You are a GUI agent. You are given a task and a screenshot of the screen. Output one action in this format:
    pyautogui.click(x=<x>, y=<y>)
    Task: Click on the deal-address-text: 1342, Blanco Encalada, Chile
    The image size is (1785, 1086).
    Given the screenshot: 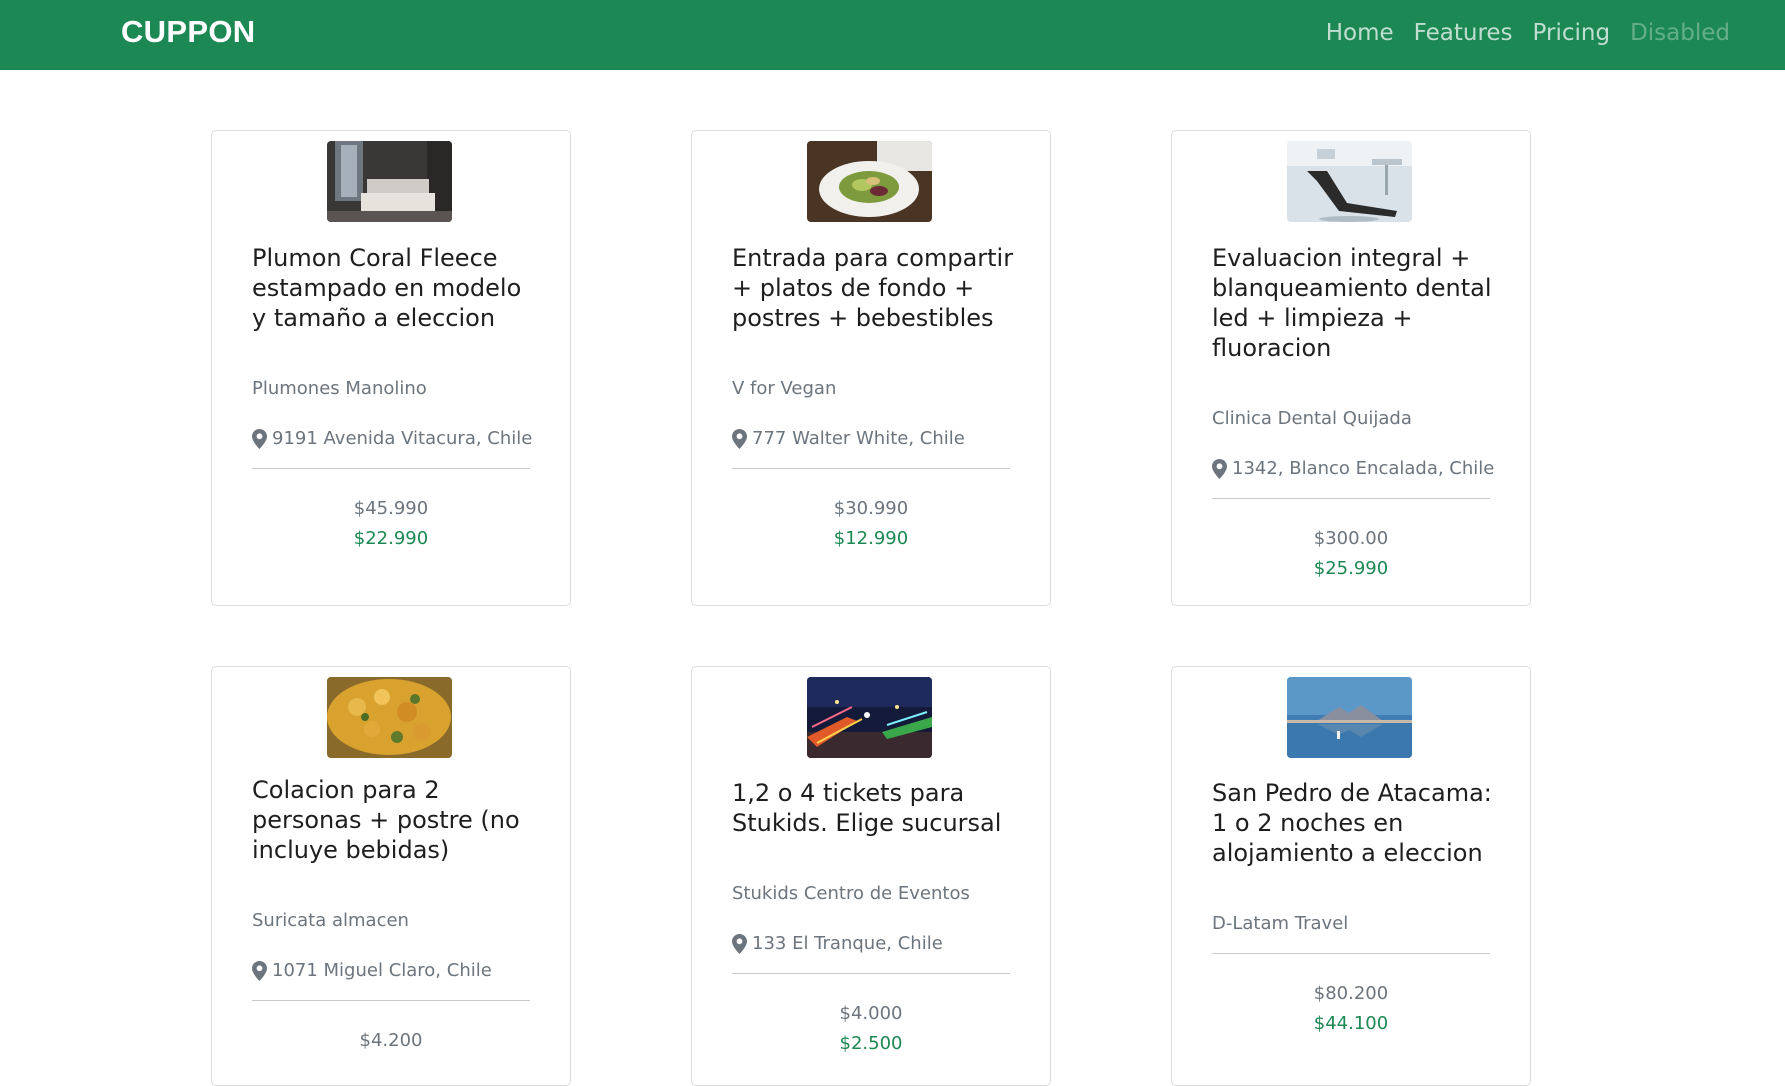 What is the action you would take?
    pyautogui.click(x=1363, y=468)
    